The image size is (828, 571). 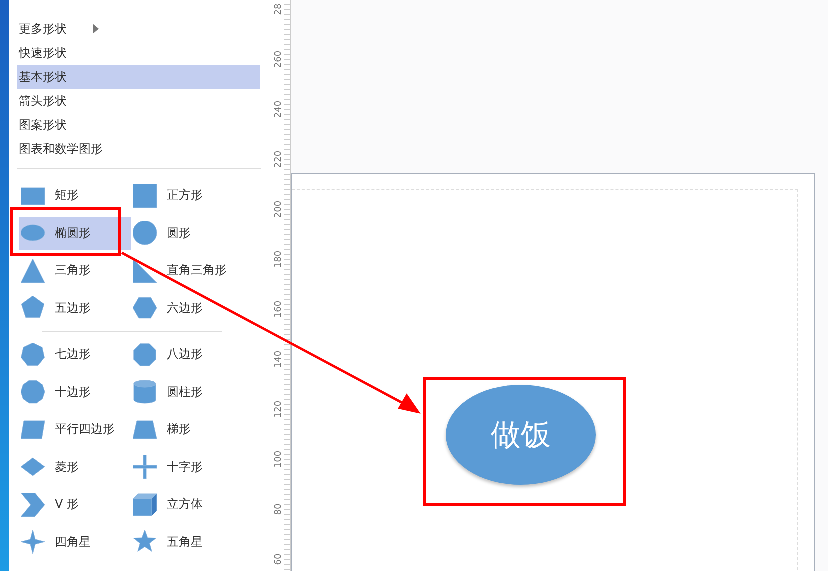 What do you see at coordinates (278, 259) in the screenshot?
I see `ruler-label: 180` at bounding box center [278, 259].